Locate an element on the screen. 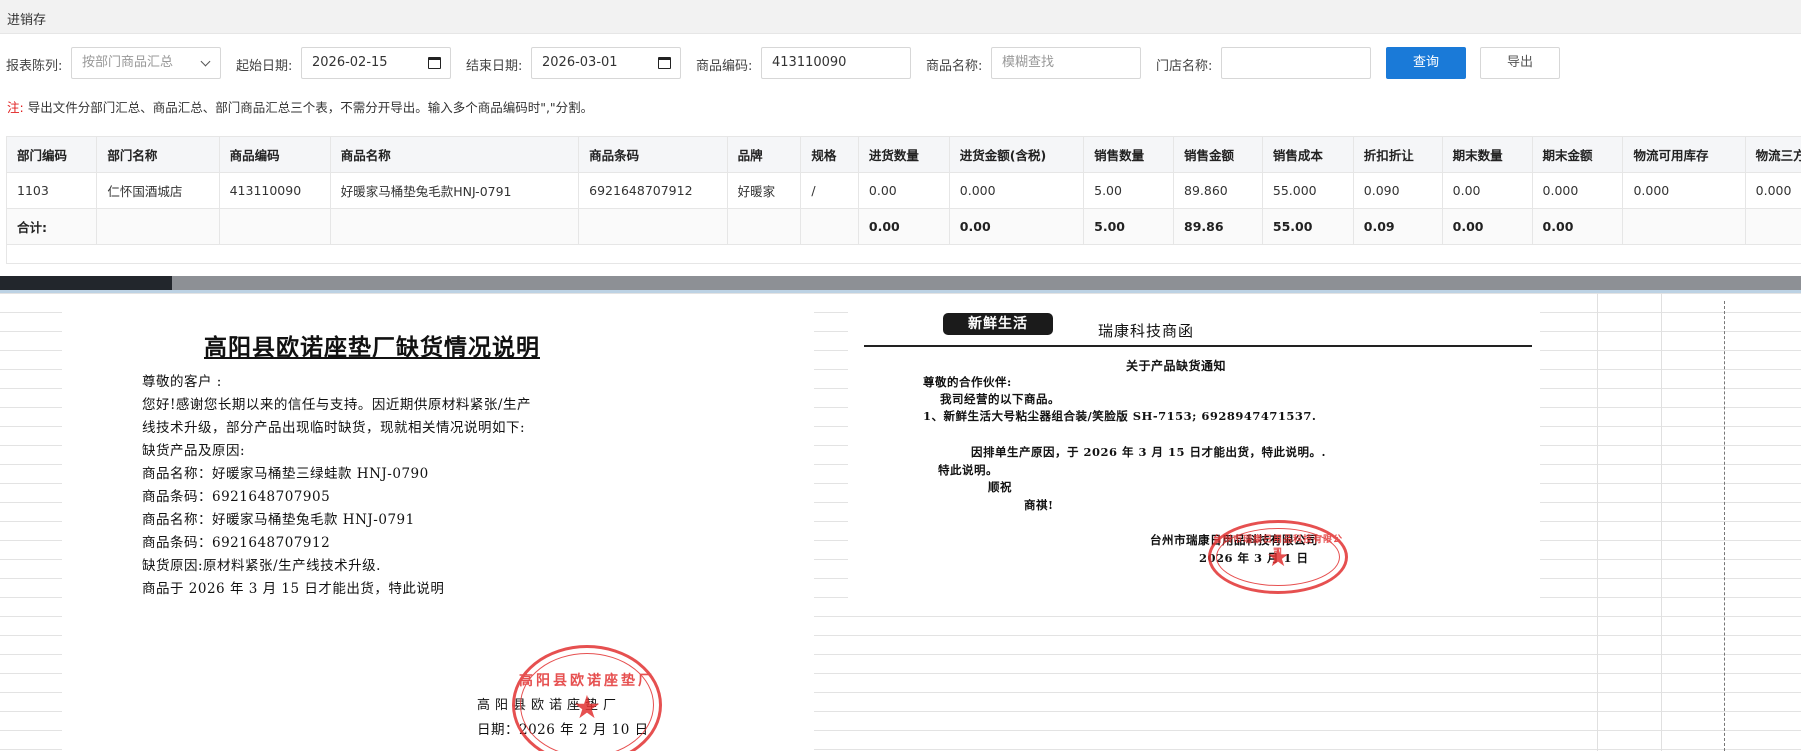  report-type-select: 按部门商品汇总 is located at coordinates (146, 63).